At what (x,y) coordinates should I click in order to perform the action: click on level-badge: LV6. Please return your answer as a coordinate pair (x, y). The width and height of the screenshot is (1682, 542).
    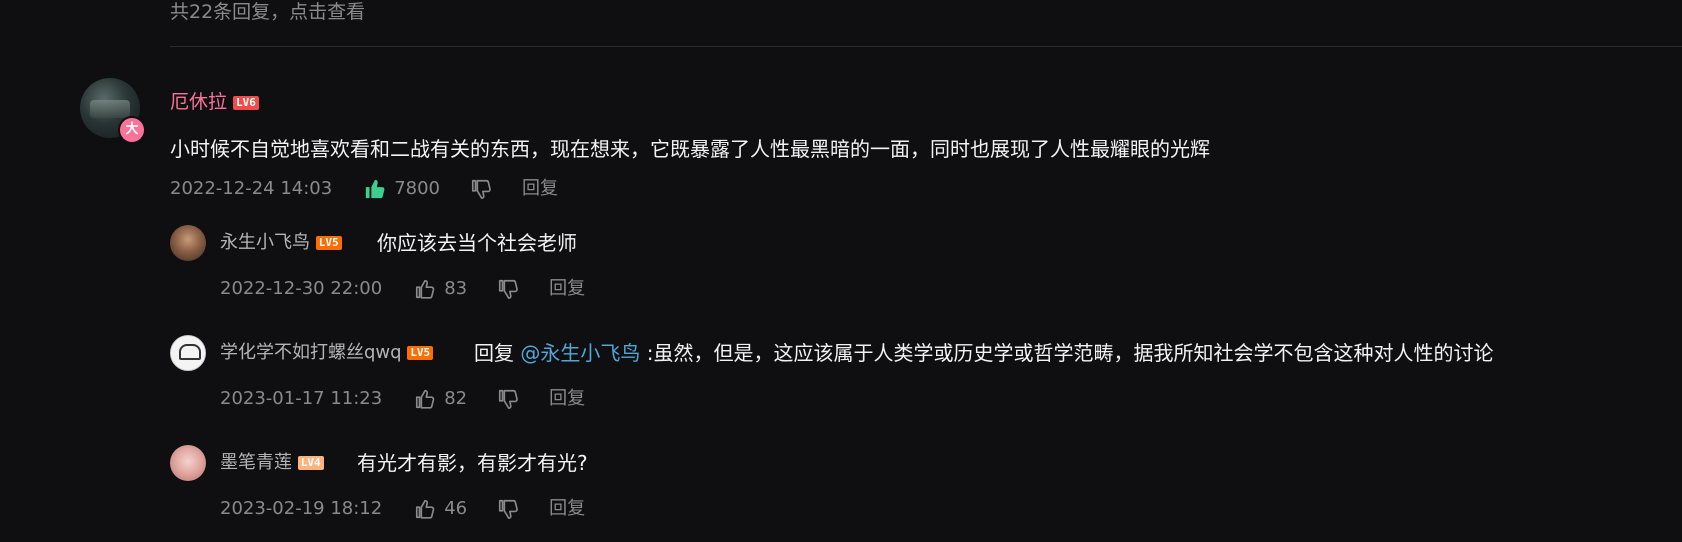
    Looking at the image, I should click on (246, 102).